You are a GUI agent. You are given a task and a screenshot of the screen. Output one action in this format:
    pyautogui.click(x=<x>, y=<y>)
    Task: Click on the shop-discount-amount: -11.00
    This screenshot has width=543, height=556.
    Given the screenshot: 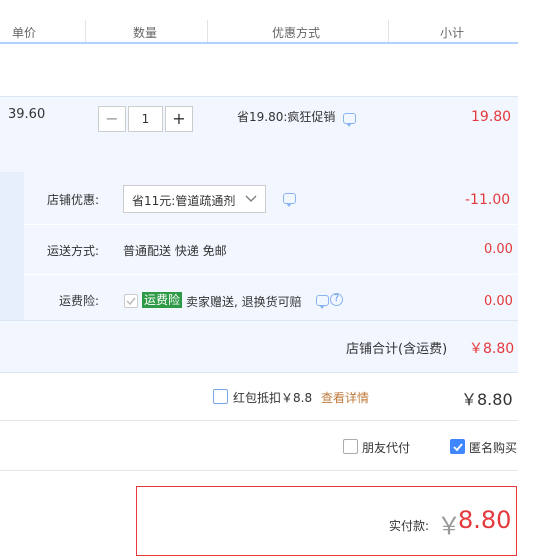 What is the action you would take?
    pyautogui.click(x=488, y=200)
    